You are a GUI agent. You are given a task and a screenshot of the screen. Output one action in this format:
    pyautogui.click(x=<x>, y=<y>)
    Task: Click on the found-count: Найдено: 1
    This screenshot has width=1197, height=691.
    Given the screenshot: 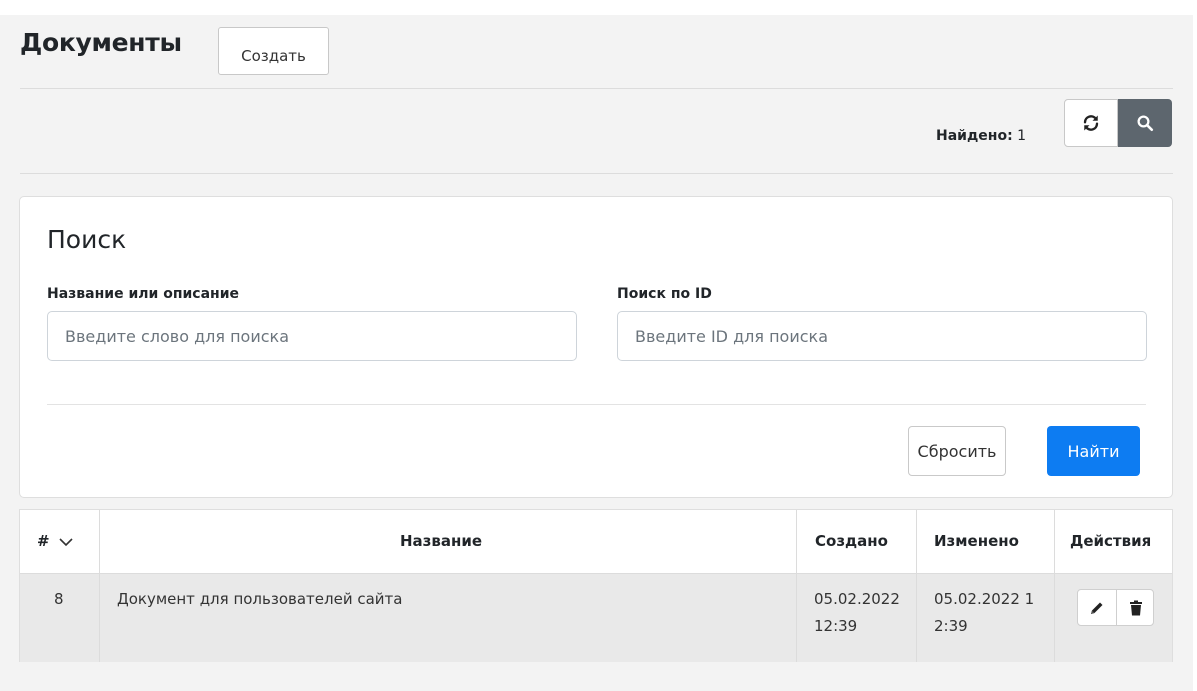 What is the action you would take?
    pyautogui.click(x=981, y=136)
    